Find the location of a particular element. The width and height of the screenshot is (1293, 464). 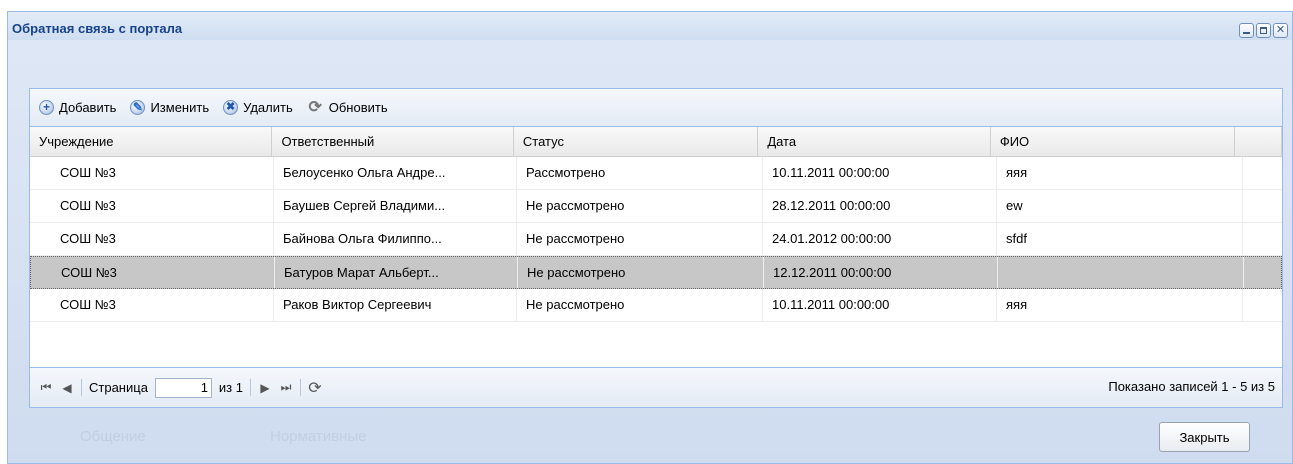

delete-button: ✖ Удалить is located at coordinates (258, 107).